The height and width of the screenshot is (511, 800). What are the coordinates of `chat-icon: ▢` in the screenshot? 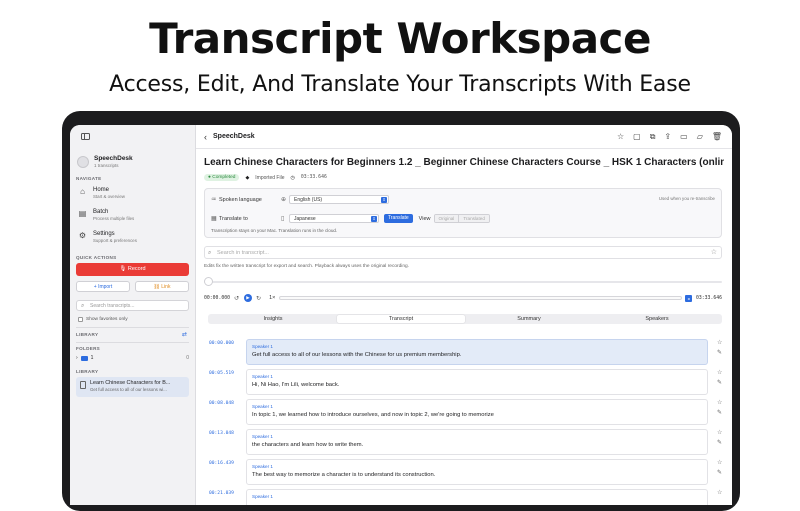 It's located at (637, 137).